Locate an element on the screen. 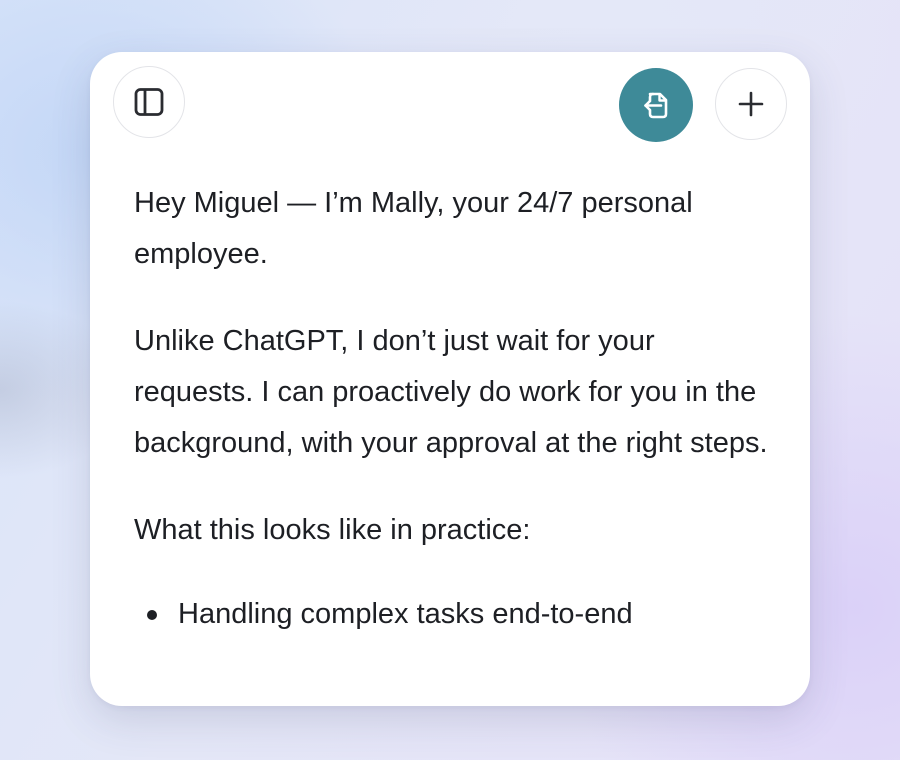 The height and width of the screenshot is (760, 900). bullet-text: Handling complex tasks end-to-end is located at coordinates (405, 614).